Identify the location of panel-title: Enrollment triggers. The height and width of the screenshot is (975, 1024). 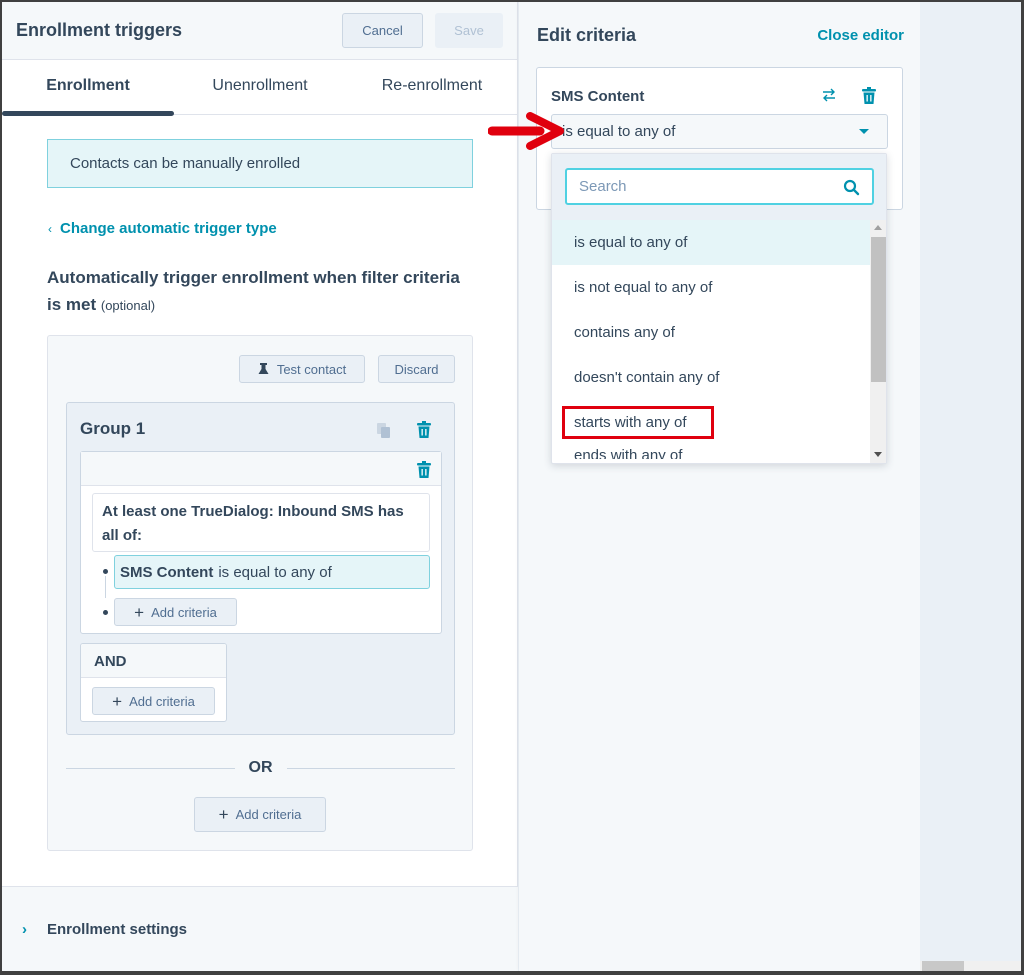
(99, 30).